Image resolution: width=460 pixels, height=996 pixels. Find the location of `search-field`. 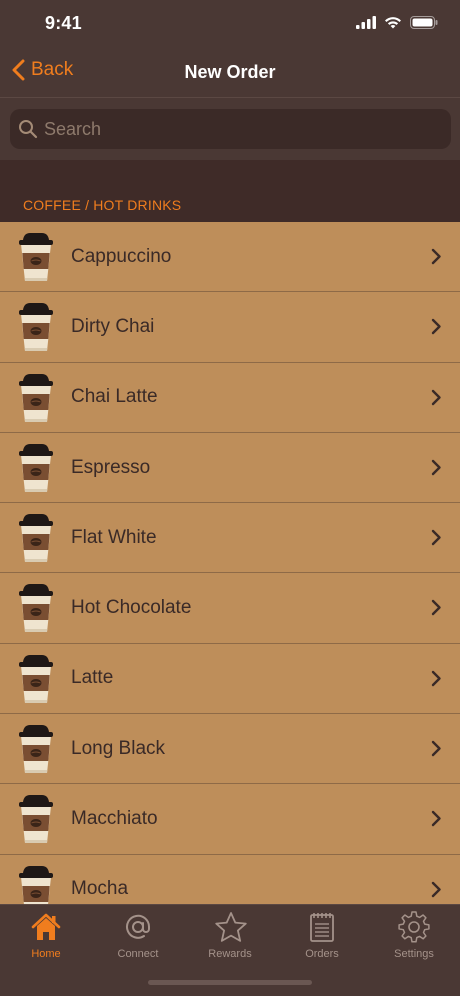

search-field is located at coordinates (230, 129).